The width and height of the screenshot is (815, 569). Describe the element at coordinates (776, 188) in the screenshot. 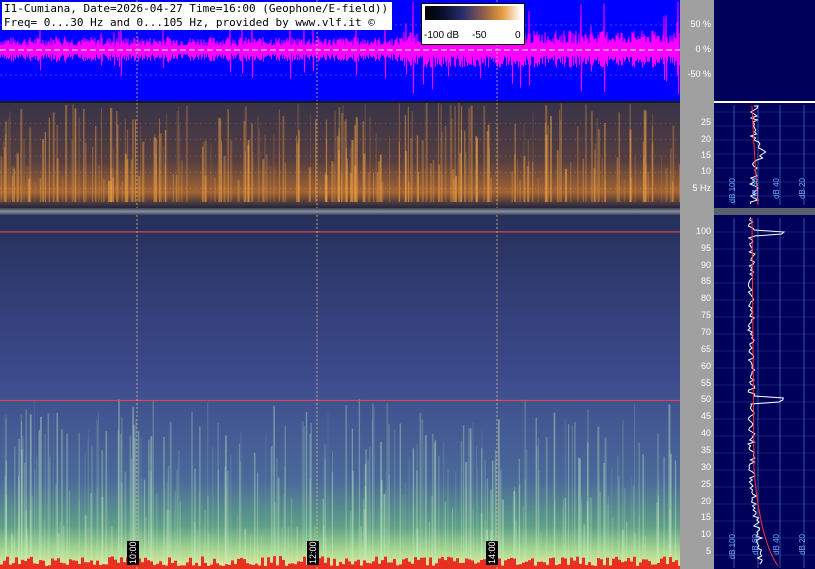

I see `side-low-xlabel-3: dB 40` at that location.